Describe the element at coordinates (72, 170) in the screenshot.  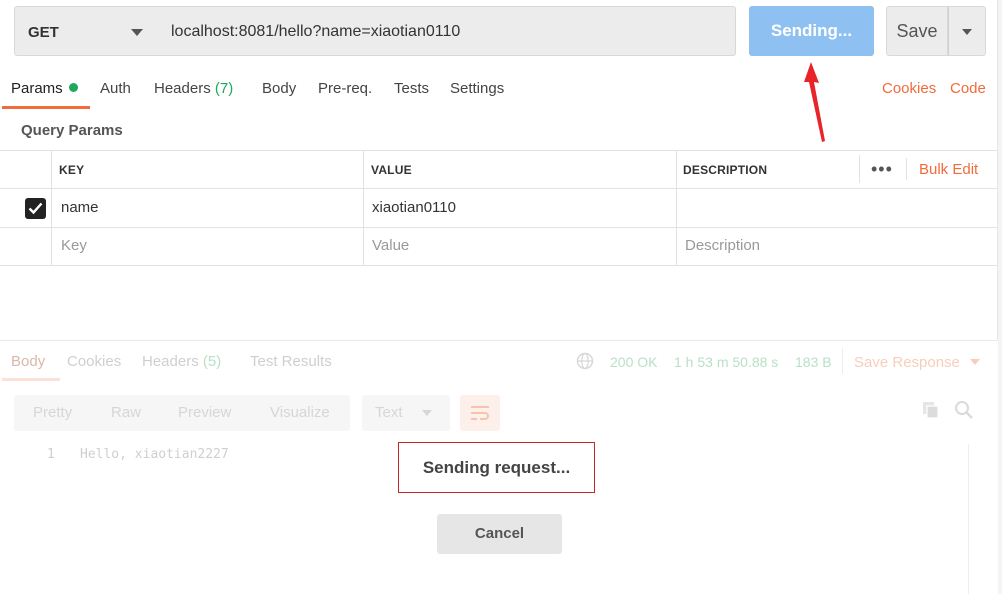
I see `column-header-key: KEY` at that location.